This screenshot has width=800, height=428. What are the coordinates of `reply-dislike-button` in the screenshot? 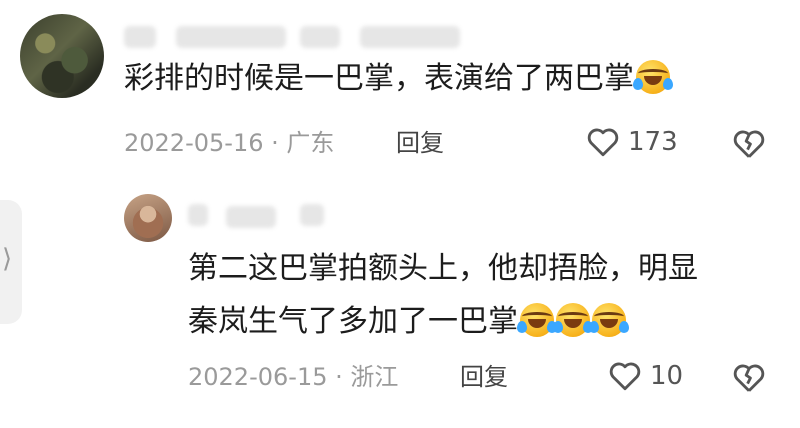 It's located at (749, 380).